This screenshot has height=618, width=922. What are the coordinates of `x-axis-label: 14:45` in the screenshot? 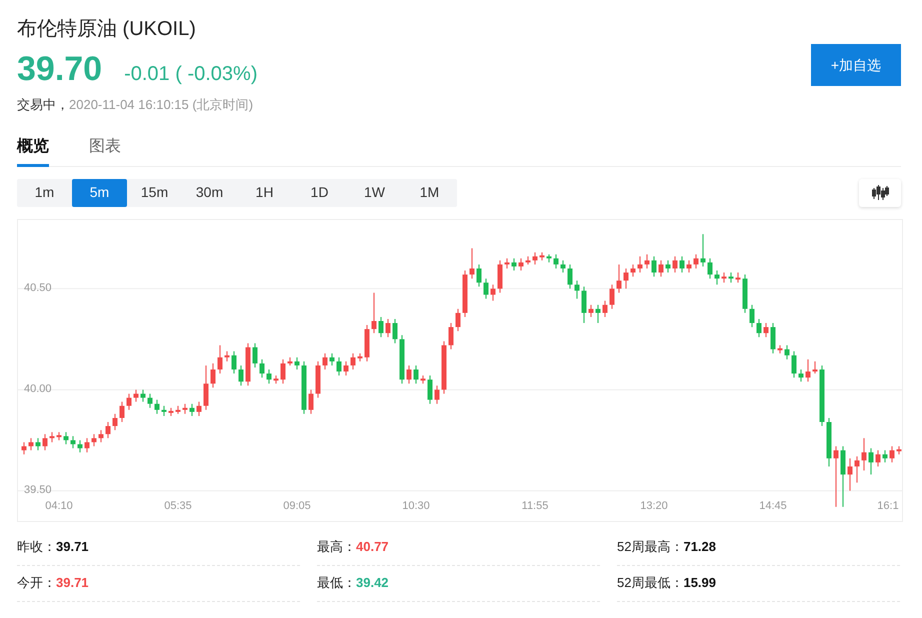 It's located at (773, 506).